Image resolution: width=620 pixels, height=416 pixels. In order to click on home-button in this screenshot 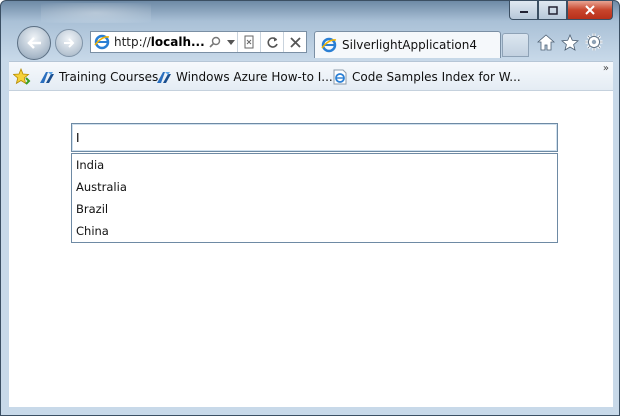, I will do `click(546, 42)`.